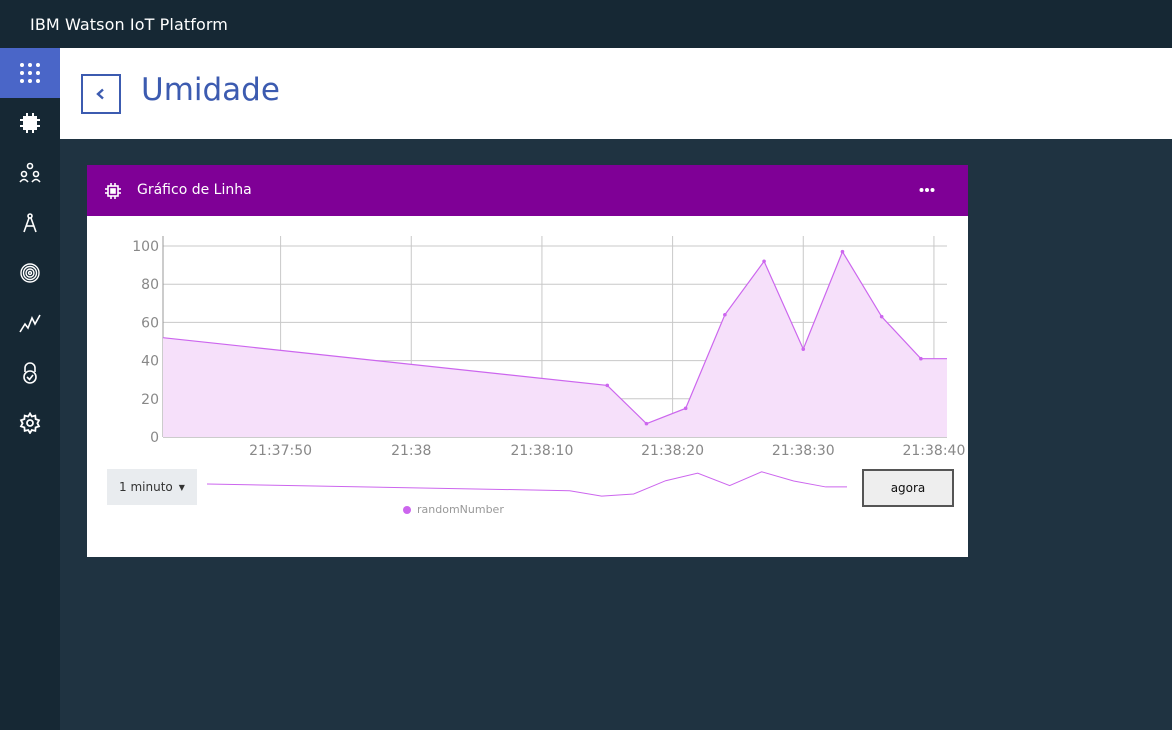 Image resolution: width=1172 pixels, height=730 pixels. Describe the element at coordinates (145, 247) in the screenshot. I see `y-tick-label: 100` at that location.